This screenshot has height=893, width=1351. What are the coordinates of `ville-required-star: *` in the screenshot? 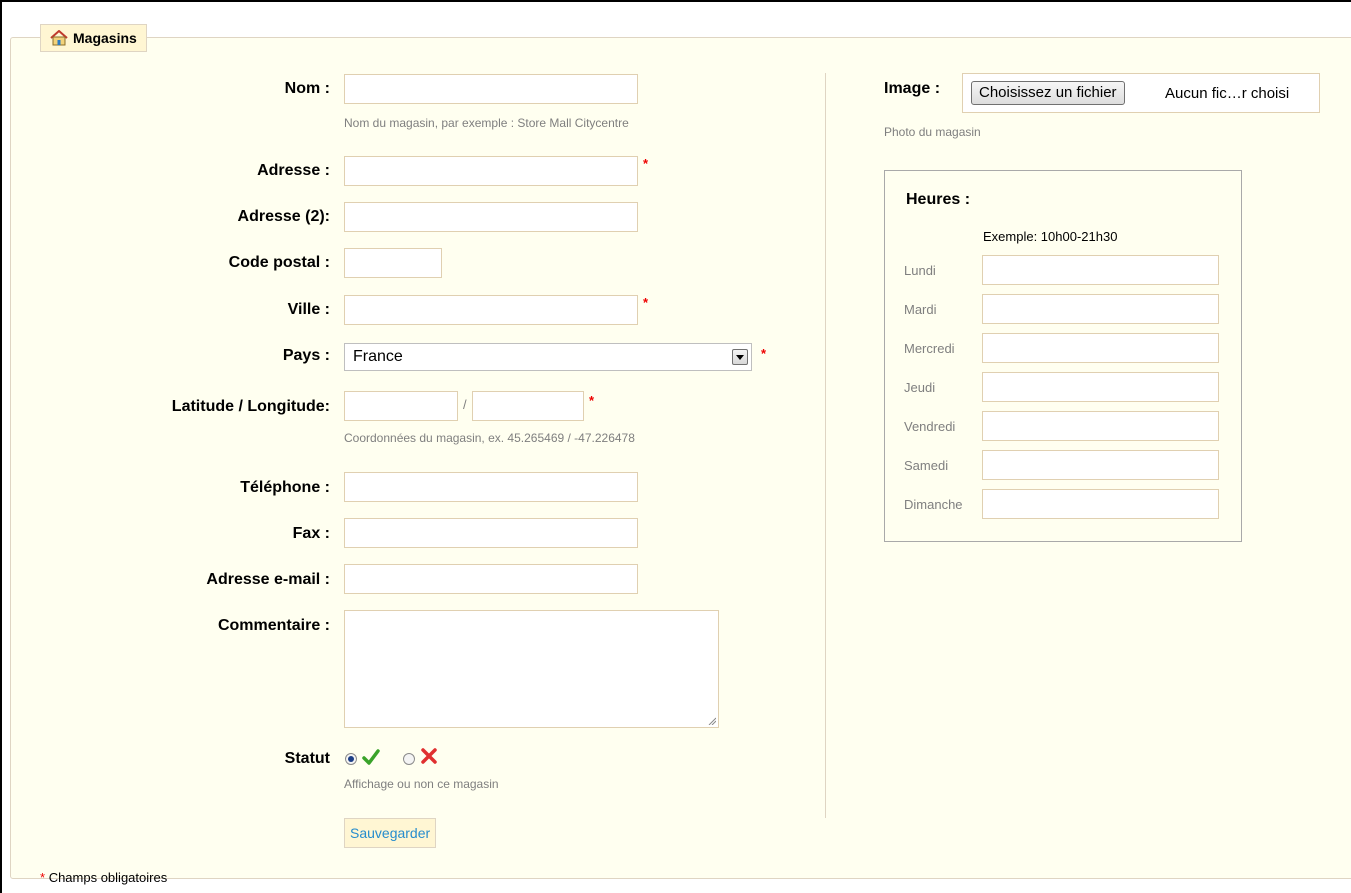 It's located at (646, 302).